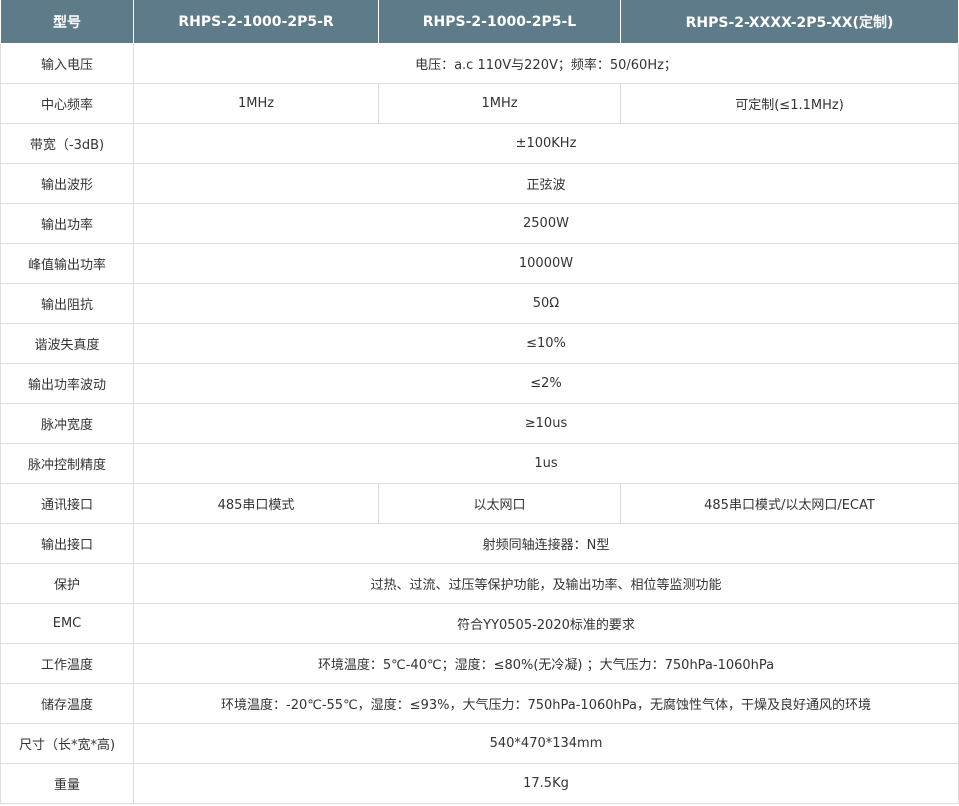 Image resolution: width=959 pixels, height=806 pixels. What do you see at coordinates (67, 103) in the screenshot?
I see `row-label: 中心频率` at bounding box center [67, 103].